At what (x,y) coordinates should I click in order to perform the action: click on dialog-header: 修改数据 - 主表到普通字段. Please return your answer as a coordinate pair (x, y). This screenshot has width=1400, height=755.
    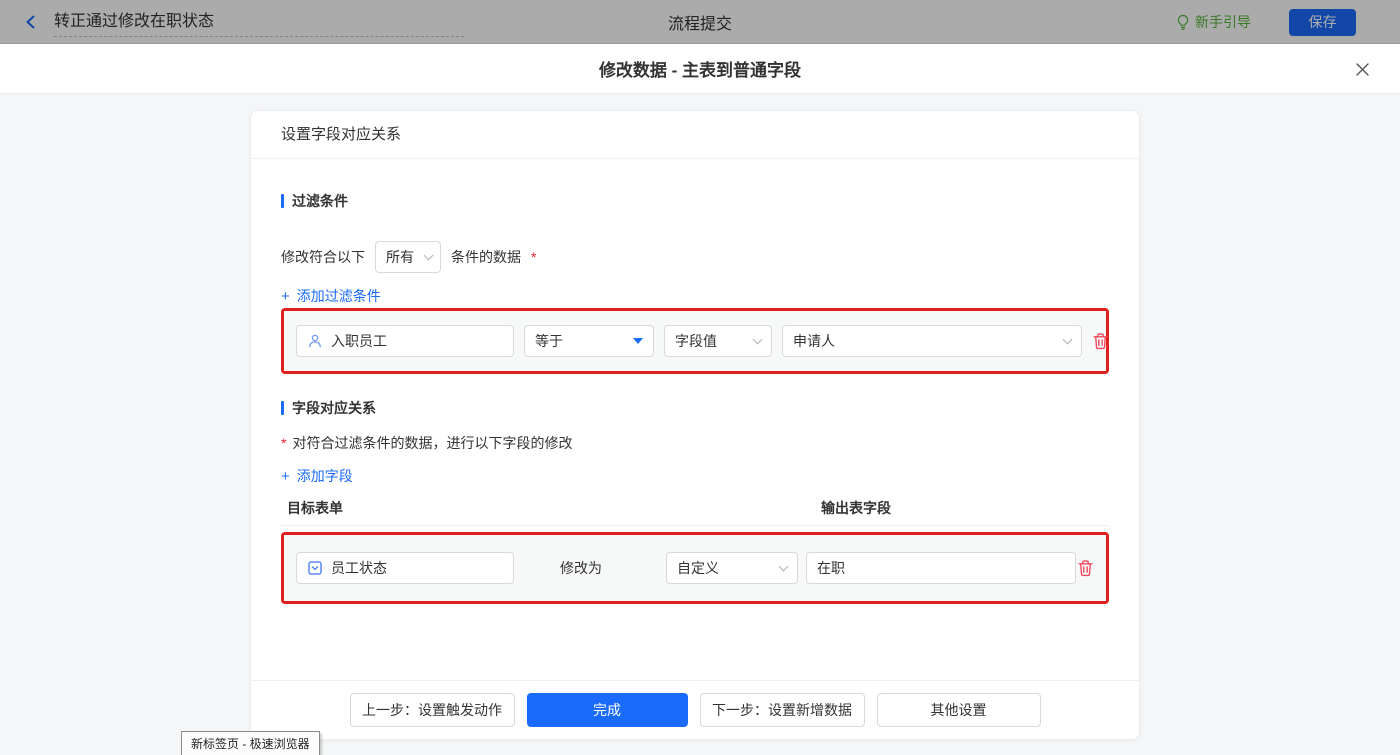
    Looking at the image, I should click on (700, 69).